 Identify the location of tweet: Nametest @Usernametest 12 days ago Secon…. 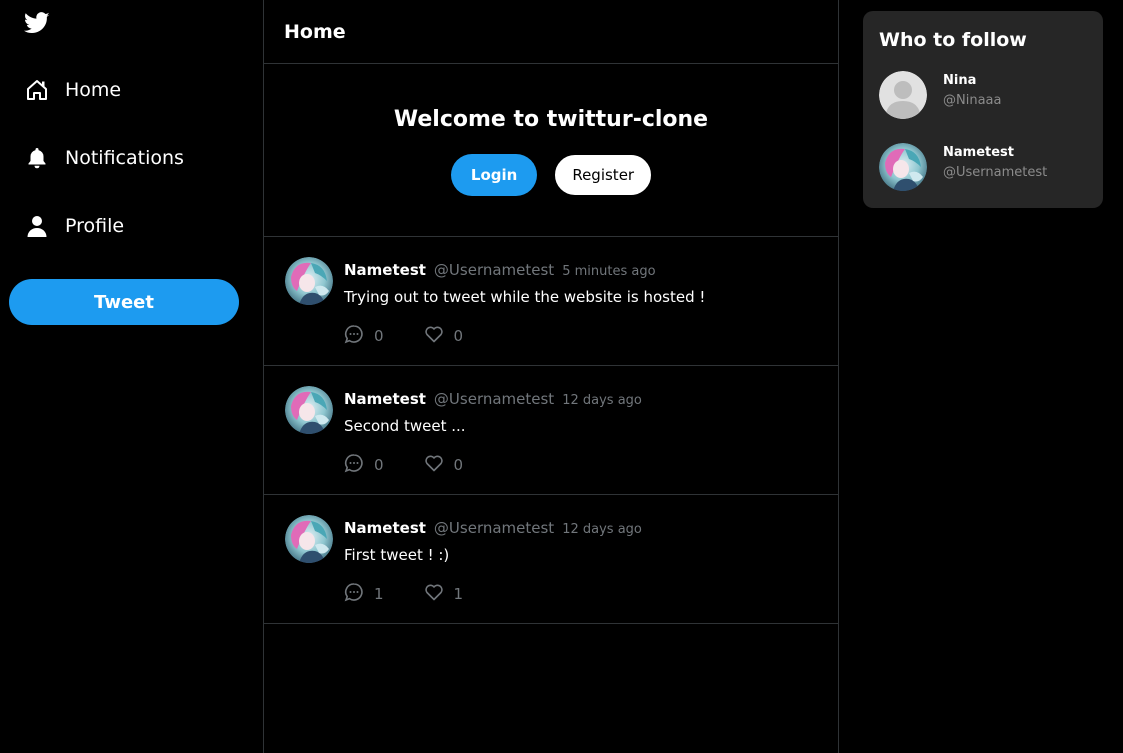
(551, 430).